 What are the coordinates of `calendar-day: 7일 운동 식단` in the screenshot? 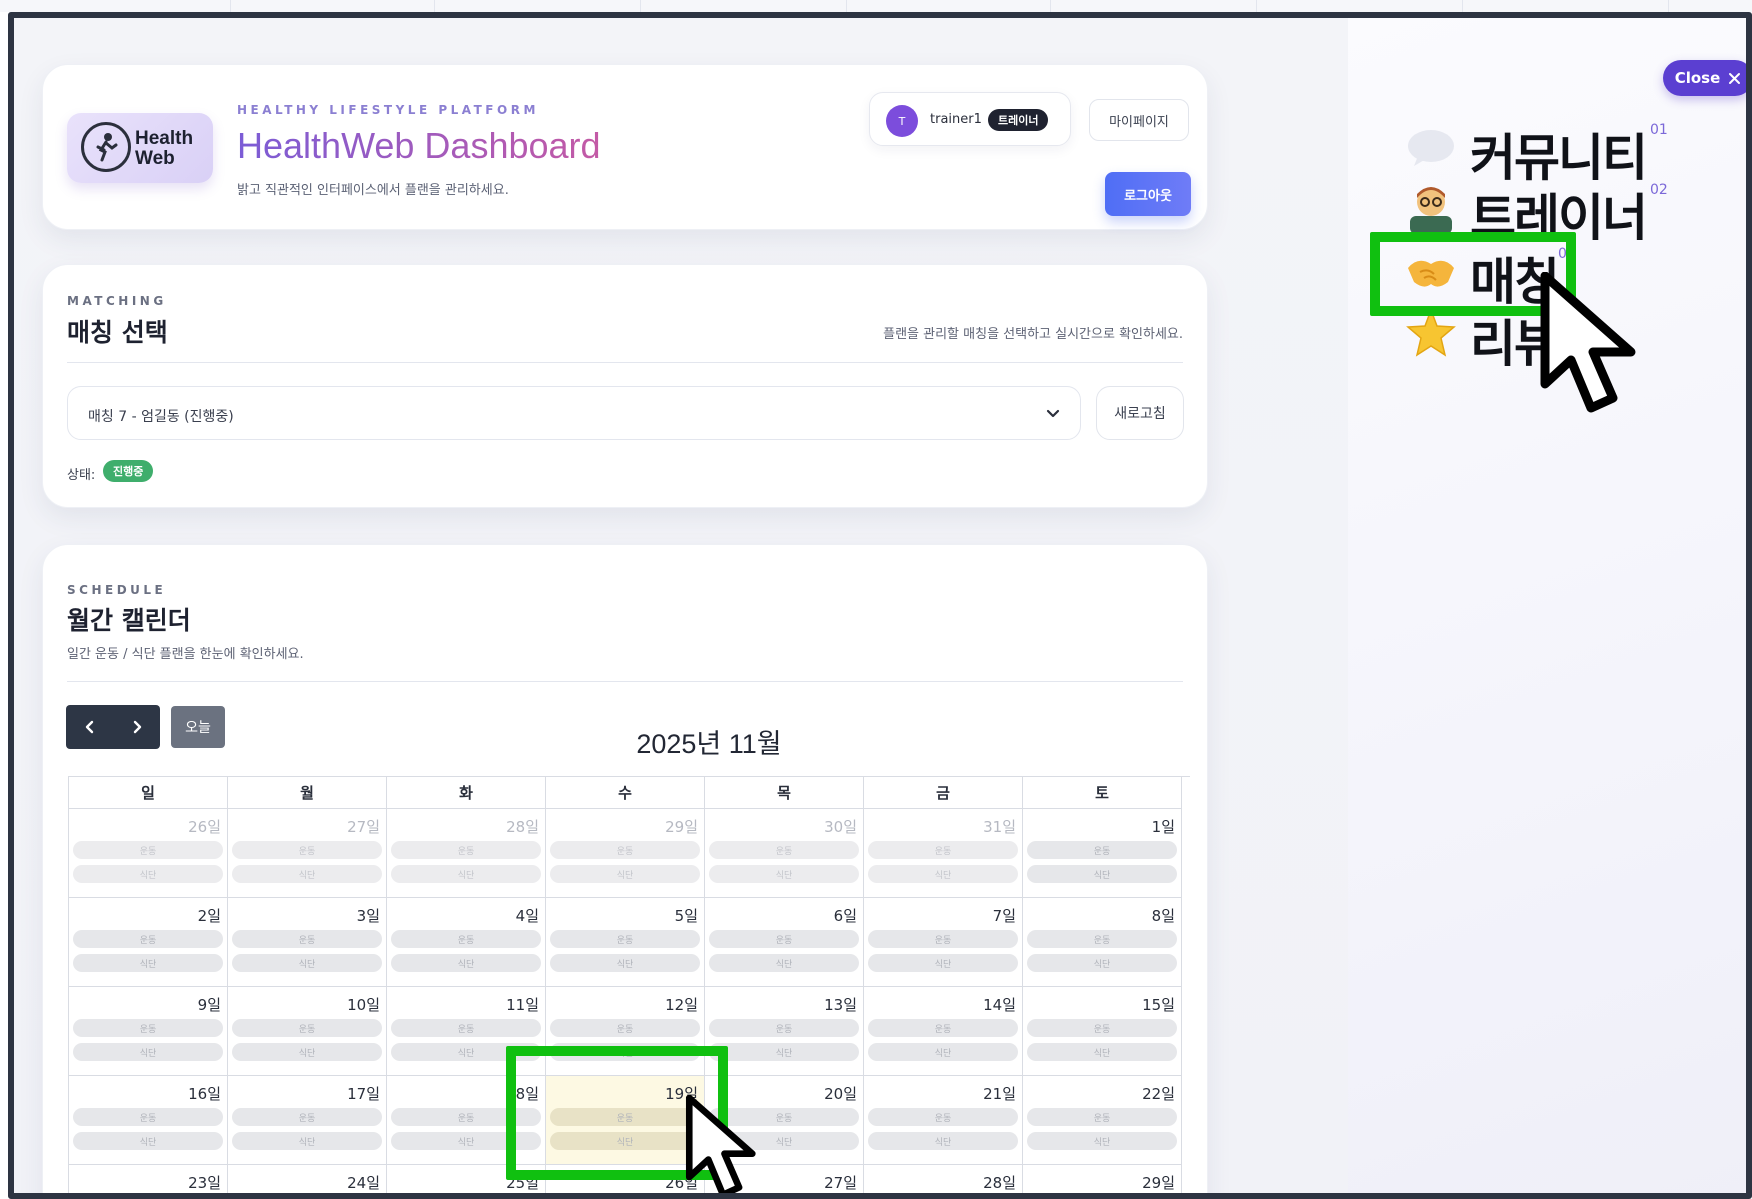 It's located at (943, 942).